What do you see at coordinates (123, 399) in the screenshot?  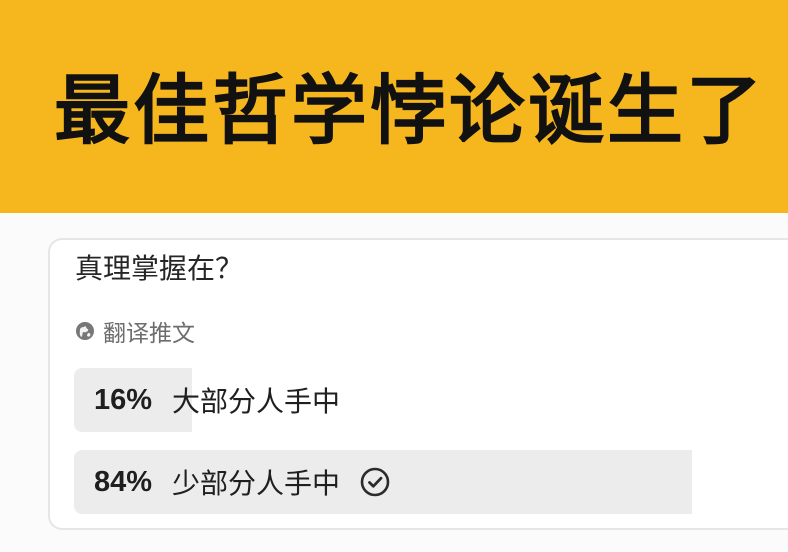 I see `poll-percentage: 16%` at bounding box center [123, 399].